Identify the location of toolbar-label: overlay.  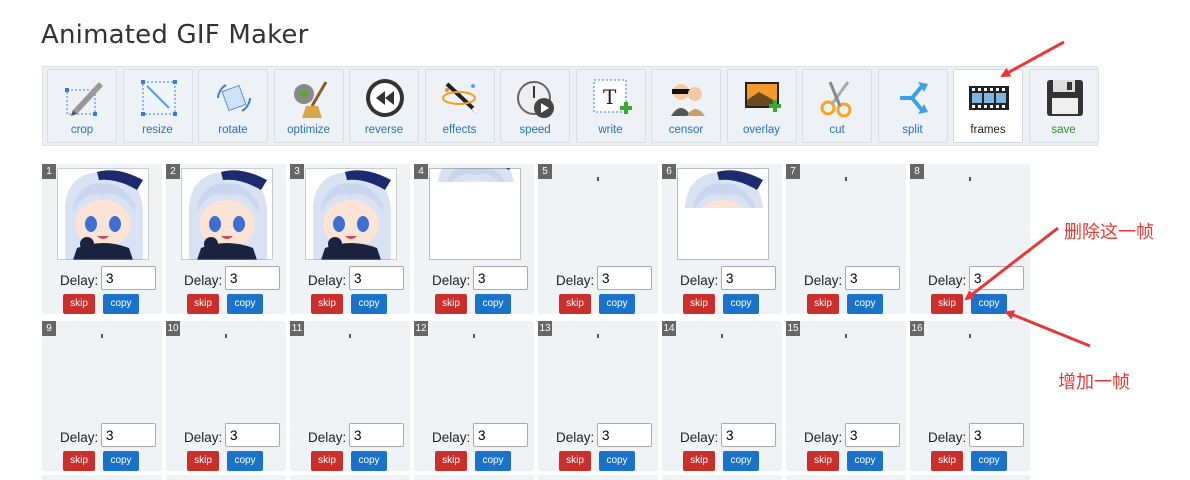
(761, 130).